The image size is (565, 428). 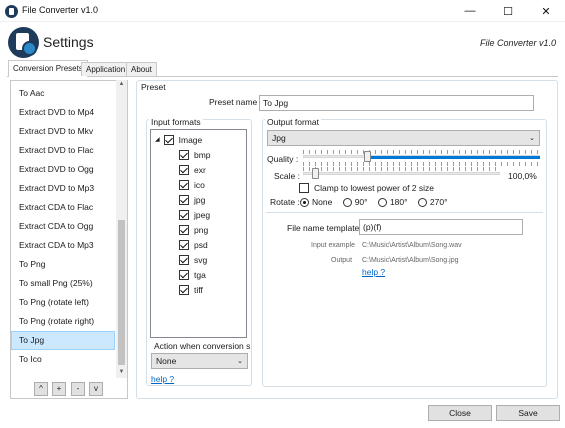 What do you see at coordinates (404, 212) in the screenshot?
I see `output-separator` at bounding box center [404, 212].